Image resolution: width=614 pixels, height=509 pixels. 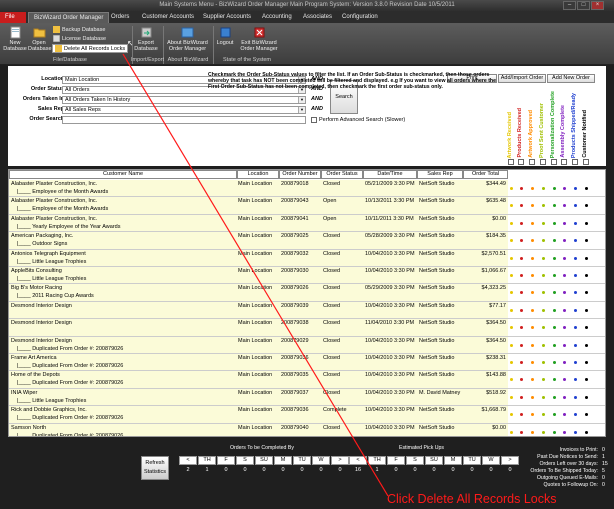 What do you see at coordinates (485, 174) in the screenshot?
I see `col-order-total: Order Total` at bounding box center [485, 174].